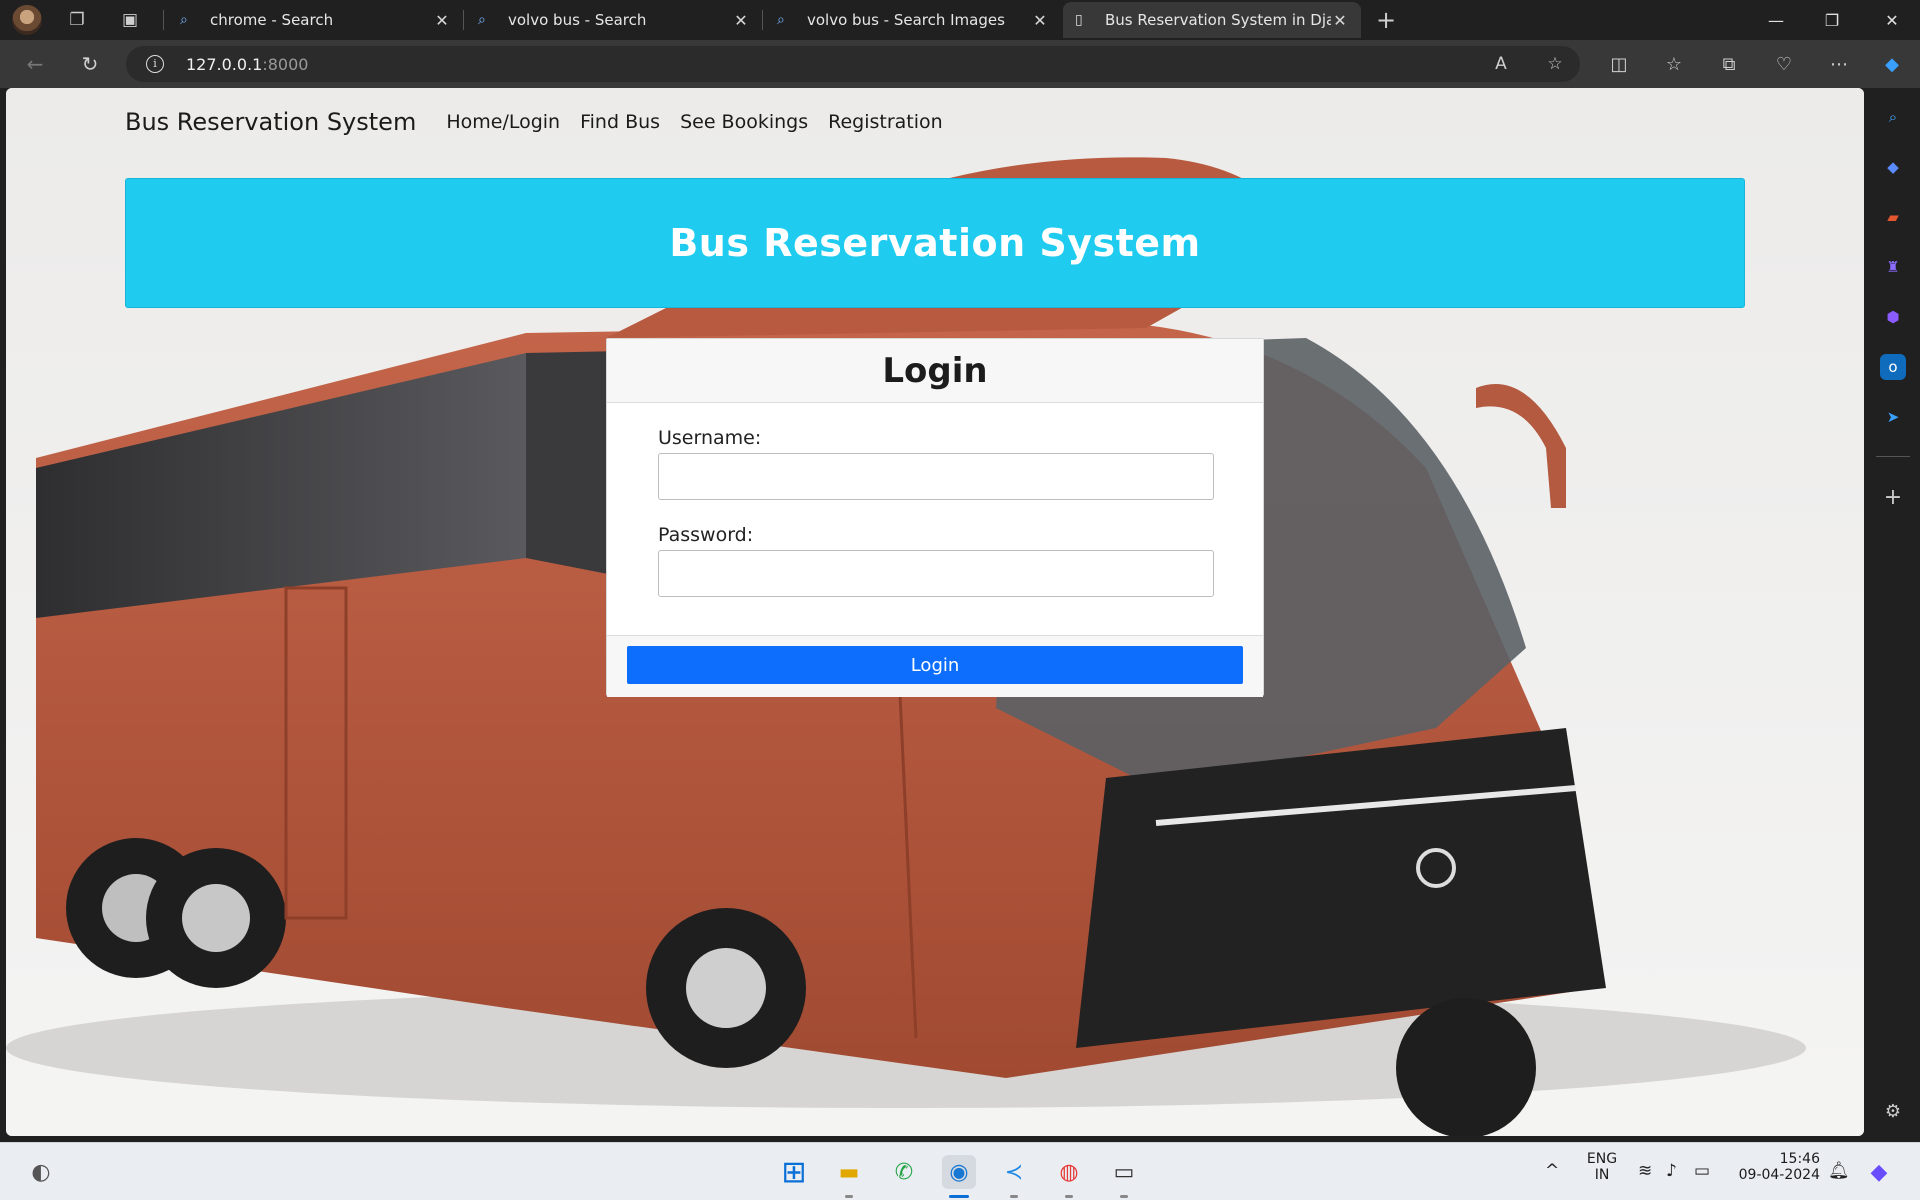  What do you see at coordinates (1555, 65) in the screenshot?
I see `favorite-star-icon: ☆` at bounding box center [1555, 65].